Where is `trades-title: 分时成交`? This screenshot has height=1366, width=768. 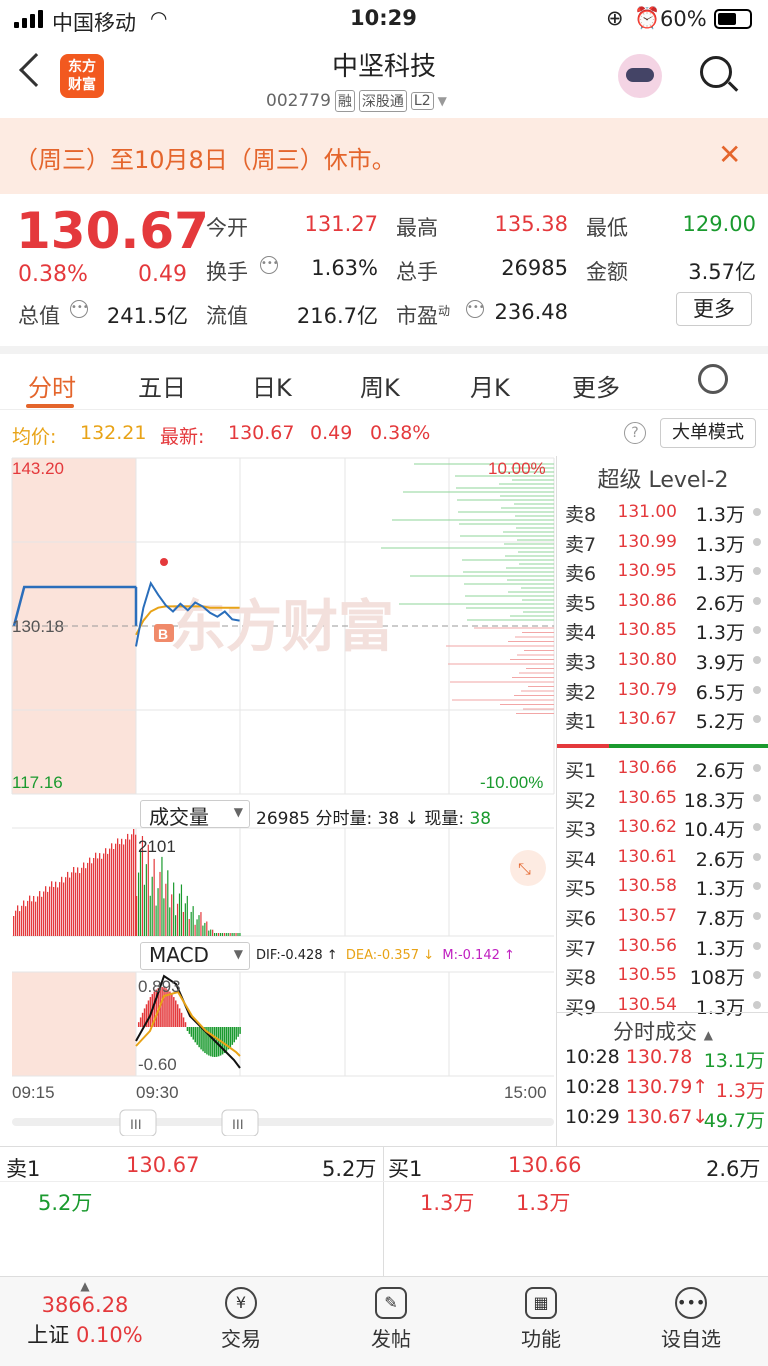 trades-title: 分时成交 is located at coordinates (655, 1032).